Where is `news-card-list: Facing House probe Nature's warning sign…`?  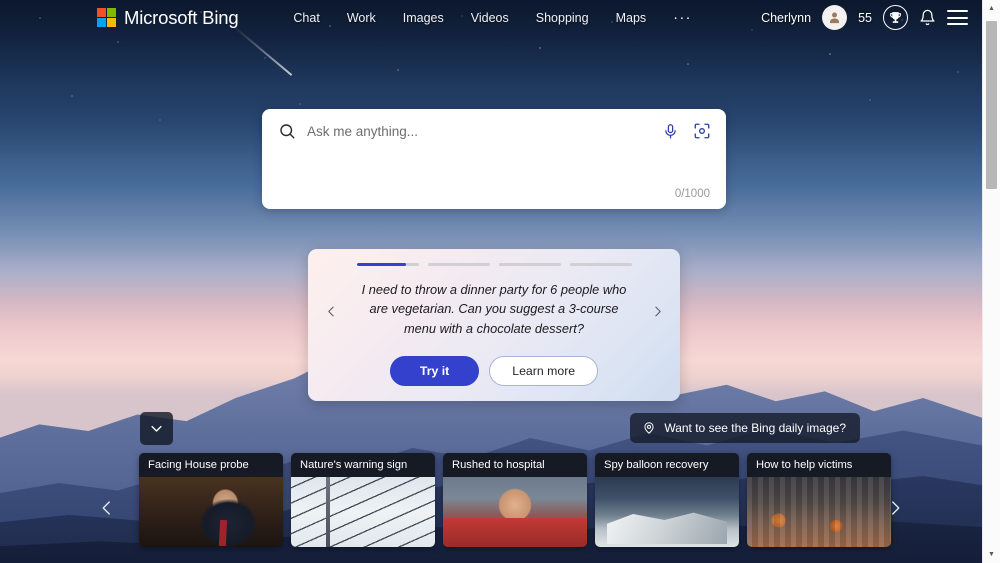
news-card-list: Facing House probe Nature's warning sign… is located at coordinates (515, 500).